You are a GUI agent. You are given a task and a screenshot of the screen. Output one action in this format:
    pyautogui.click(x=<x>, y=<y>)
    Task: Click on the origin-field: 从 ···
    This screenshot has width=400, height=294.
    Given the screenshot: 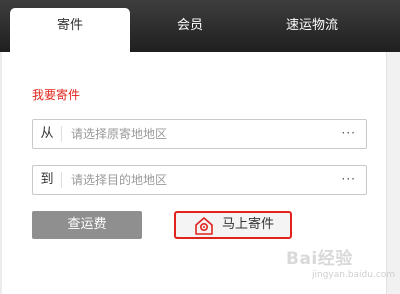 What is the action you would take?
    pyautogui.click(x=199, y=134)
    